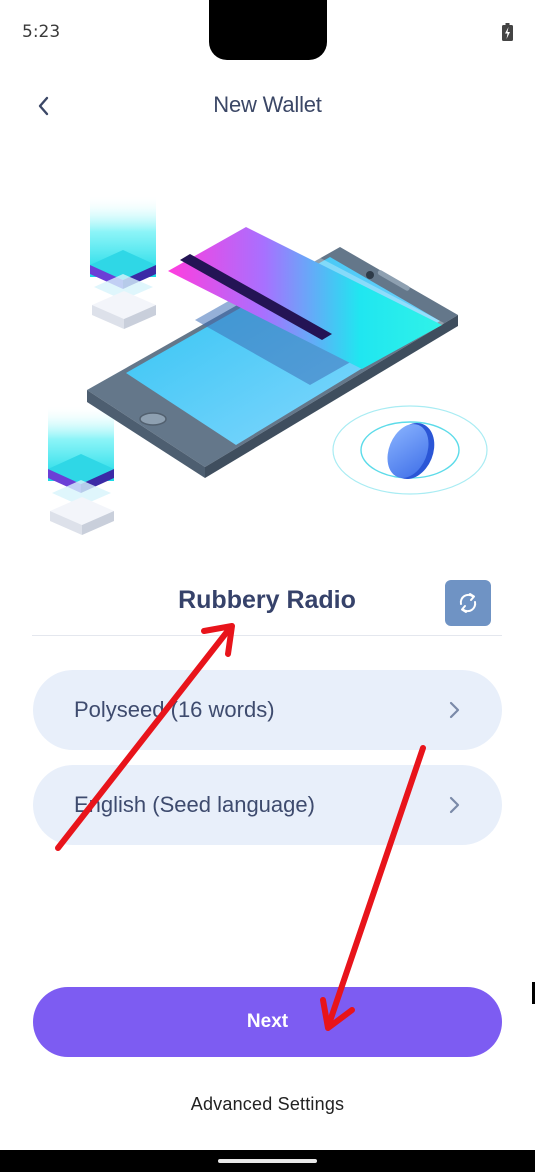 The height and width of the screenshot is (1172, 535). I want to click on home-gesture-bar, so click(267, 1161).